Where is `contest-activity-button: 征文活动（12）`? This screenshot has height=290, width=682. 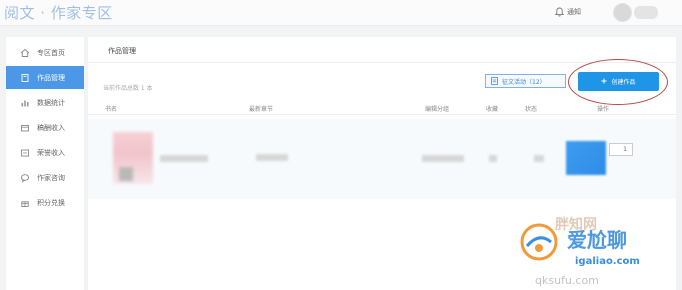
contest-activity-button: 征文活动（12） is located at coordinates (525, 81).